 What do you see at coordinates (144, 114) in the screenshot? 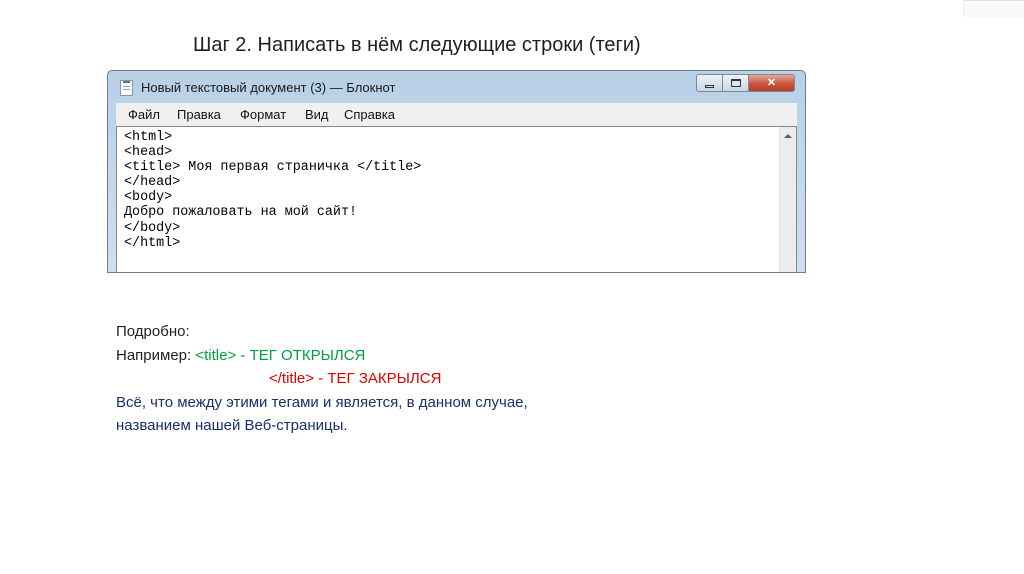
I see `menu-file: Файл` at bounding box center [144, 114].